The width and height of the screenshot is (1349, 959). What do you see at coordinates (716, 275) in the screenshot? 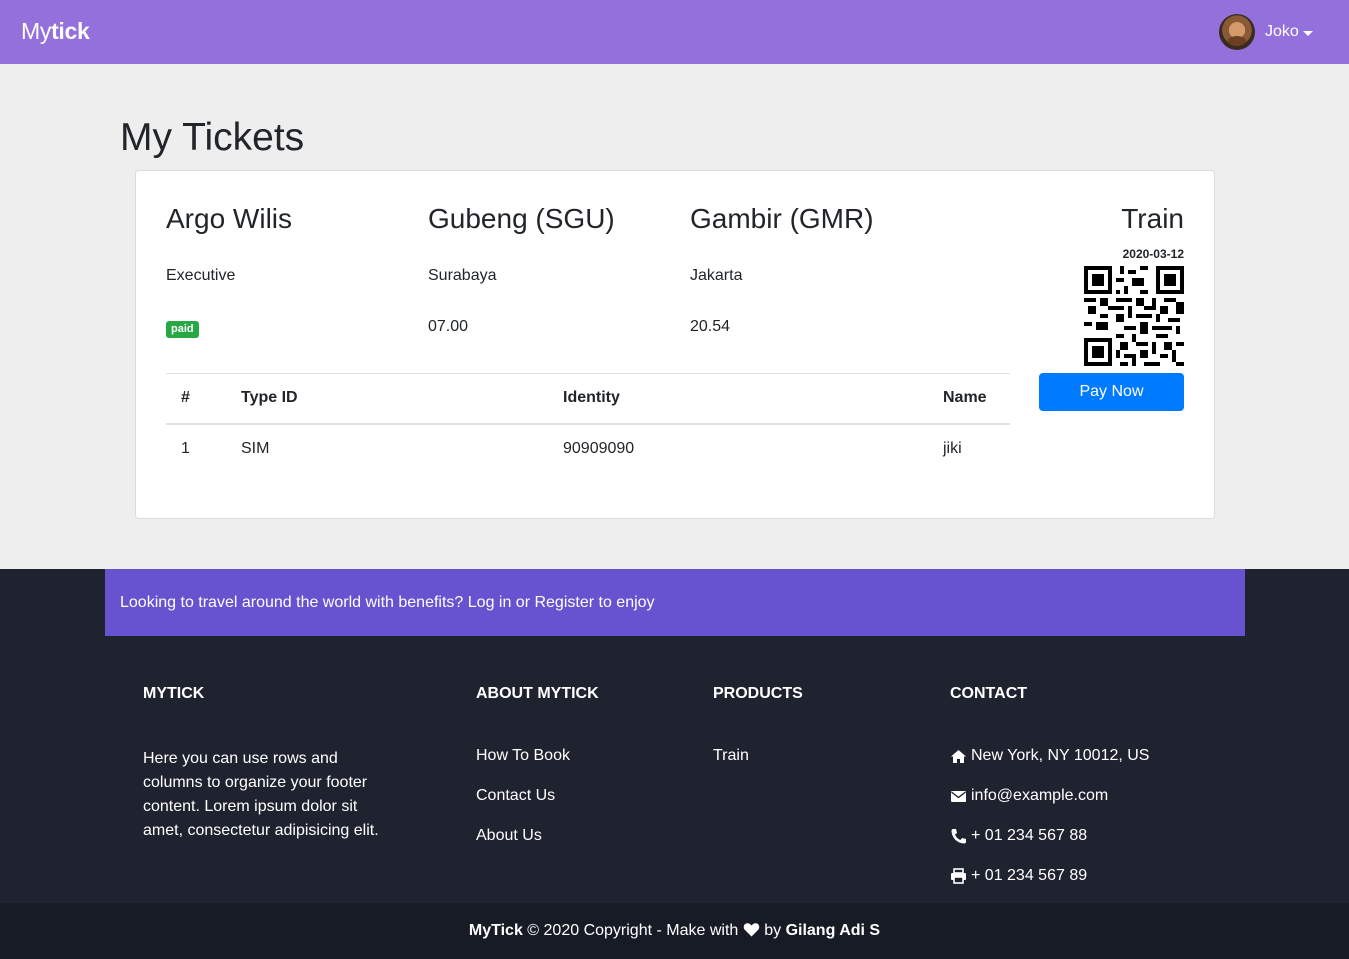
I see `destination-city: Jakarta` at bounding box center [716, 275].